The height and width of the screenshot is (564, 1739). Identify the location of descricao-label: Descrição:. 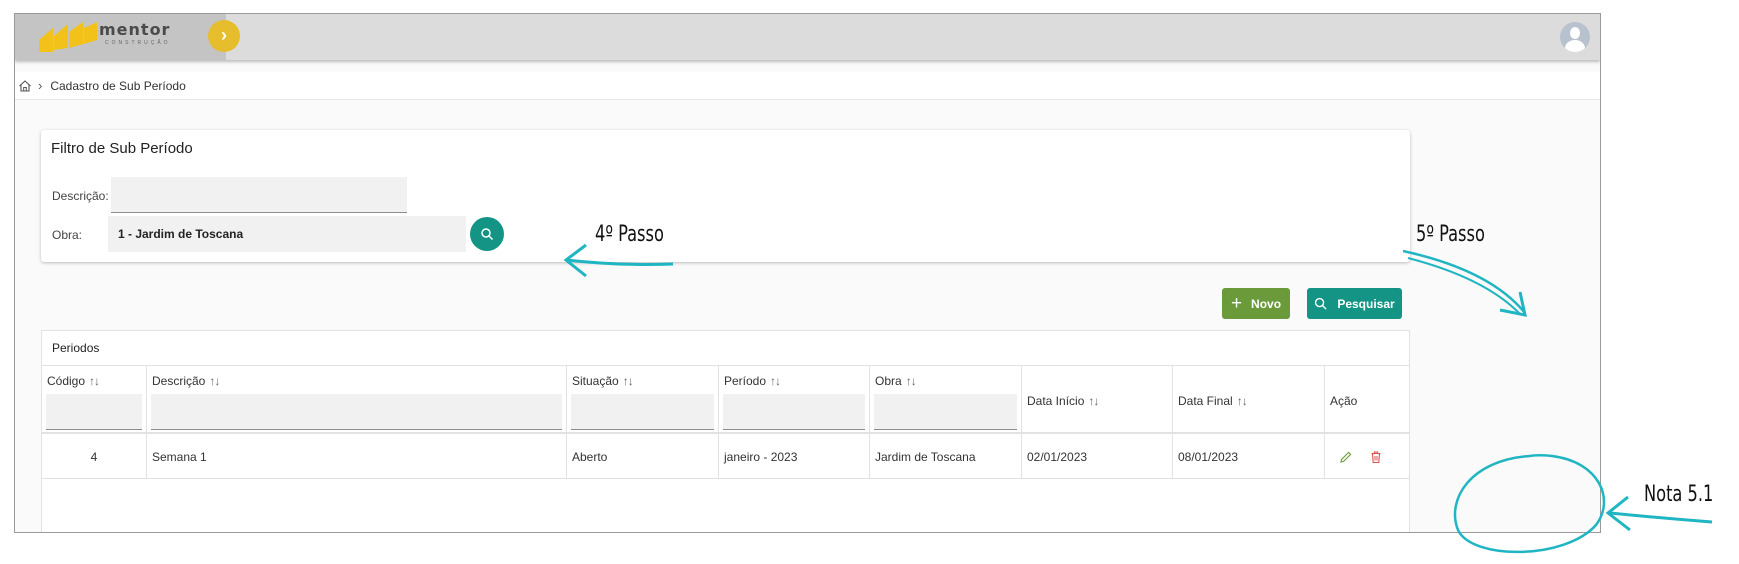
(80, 196).